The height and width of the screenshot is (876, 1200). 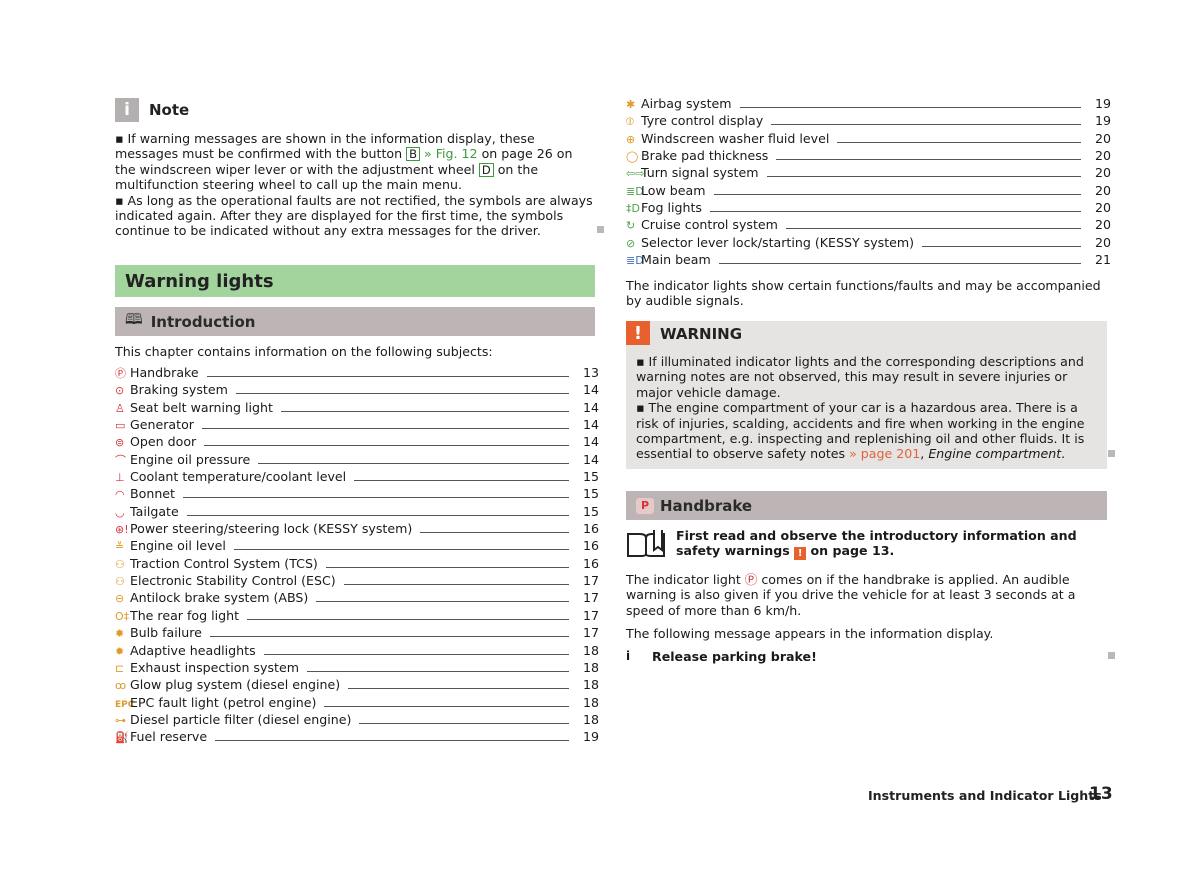 What do you see at coordinates (600, 229) in the screenshot?
I see `section-end-marker` at bounding box center [600, 229].